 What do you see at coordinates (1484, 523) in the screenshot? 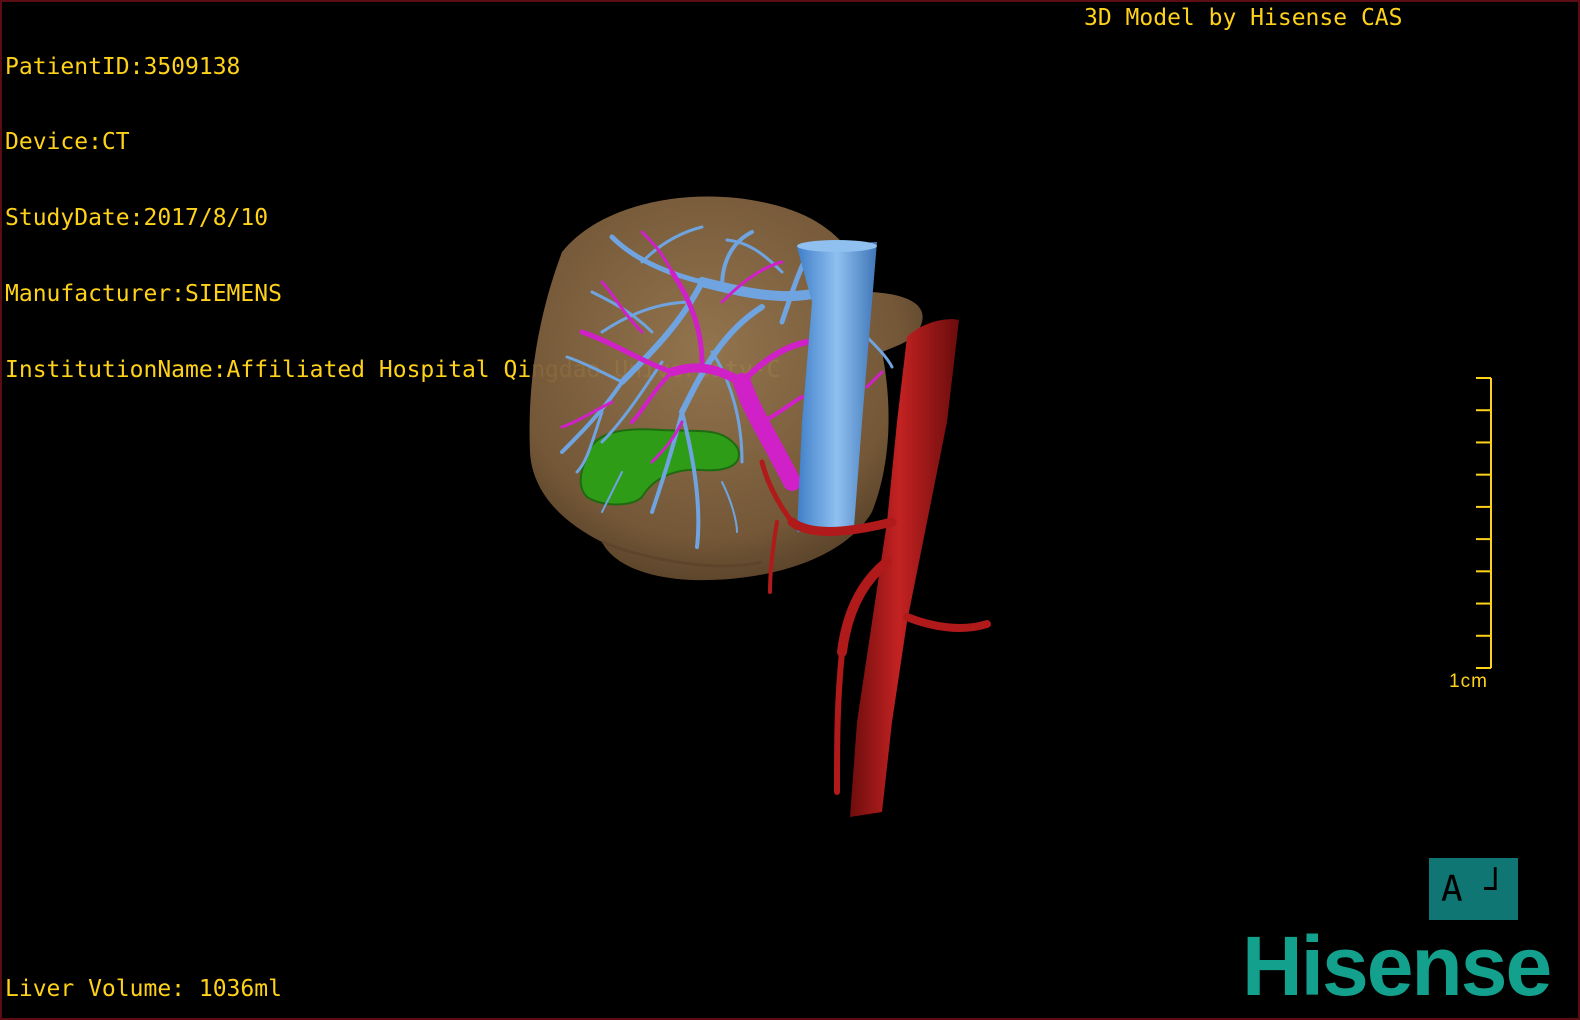
I see `scale-bar` at bounding box center [1484, 523].